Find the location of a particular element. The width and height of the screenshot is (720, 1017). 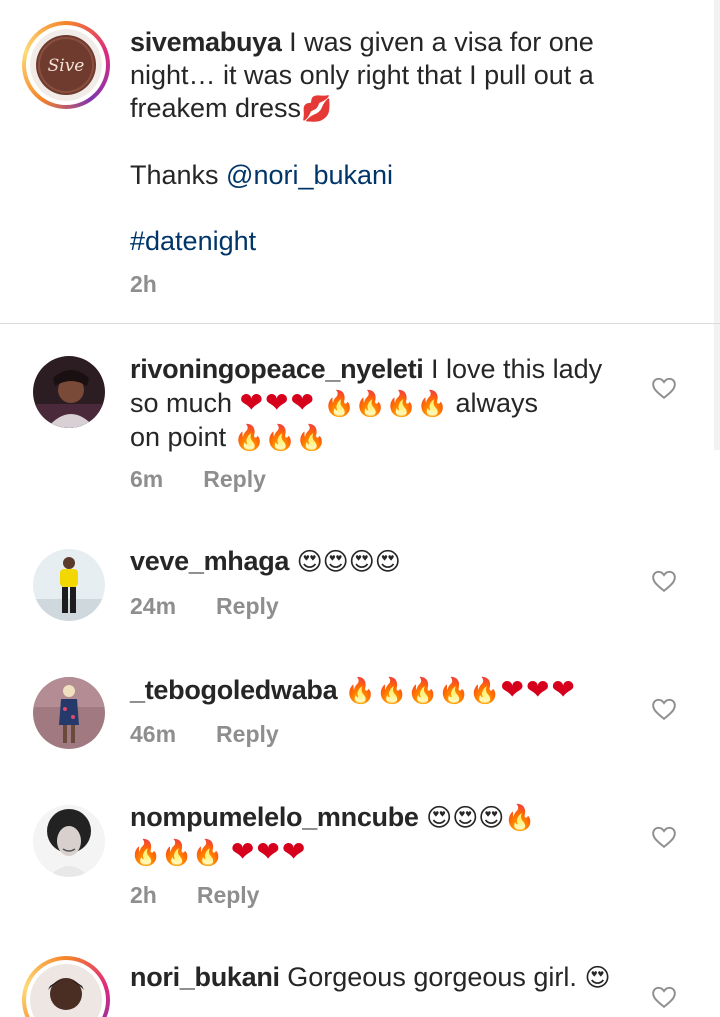

thanks-text: Thanks is located at coordinates (178, 175).